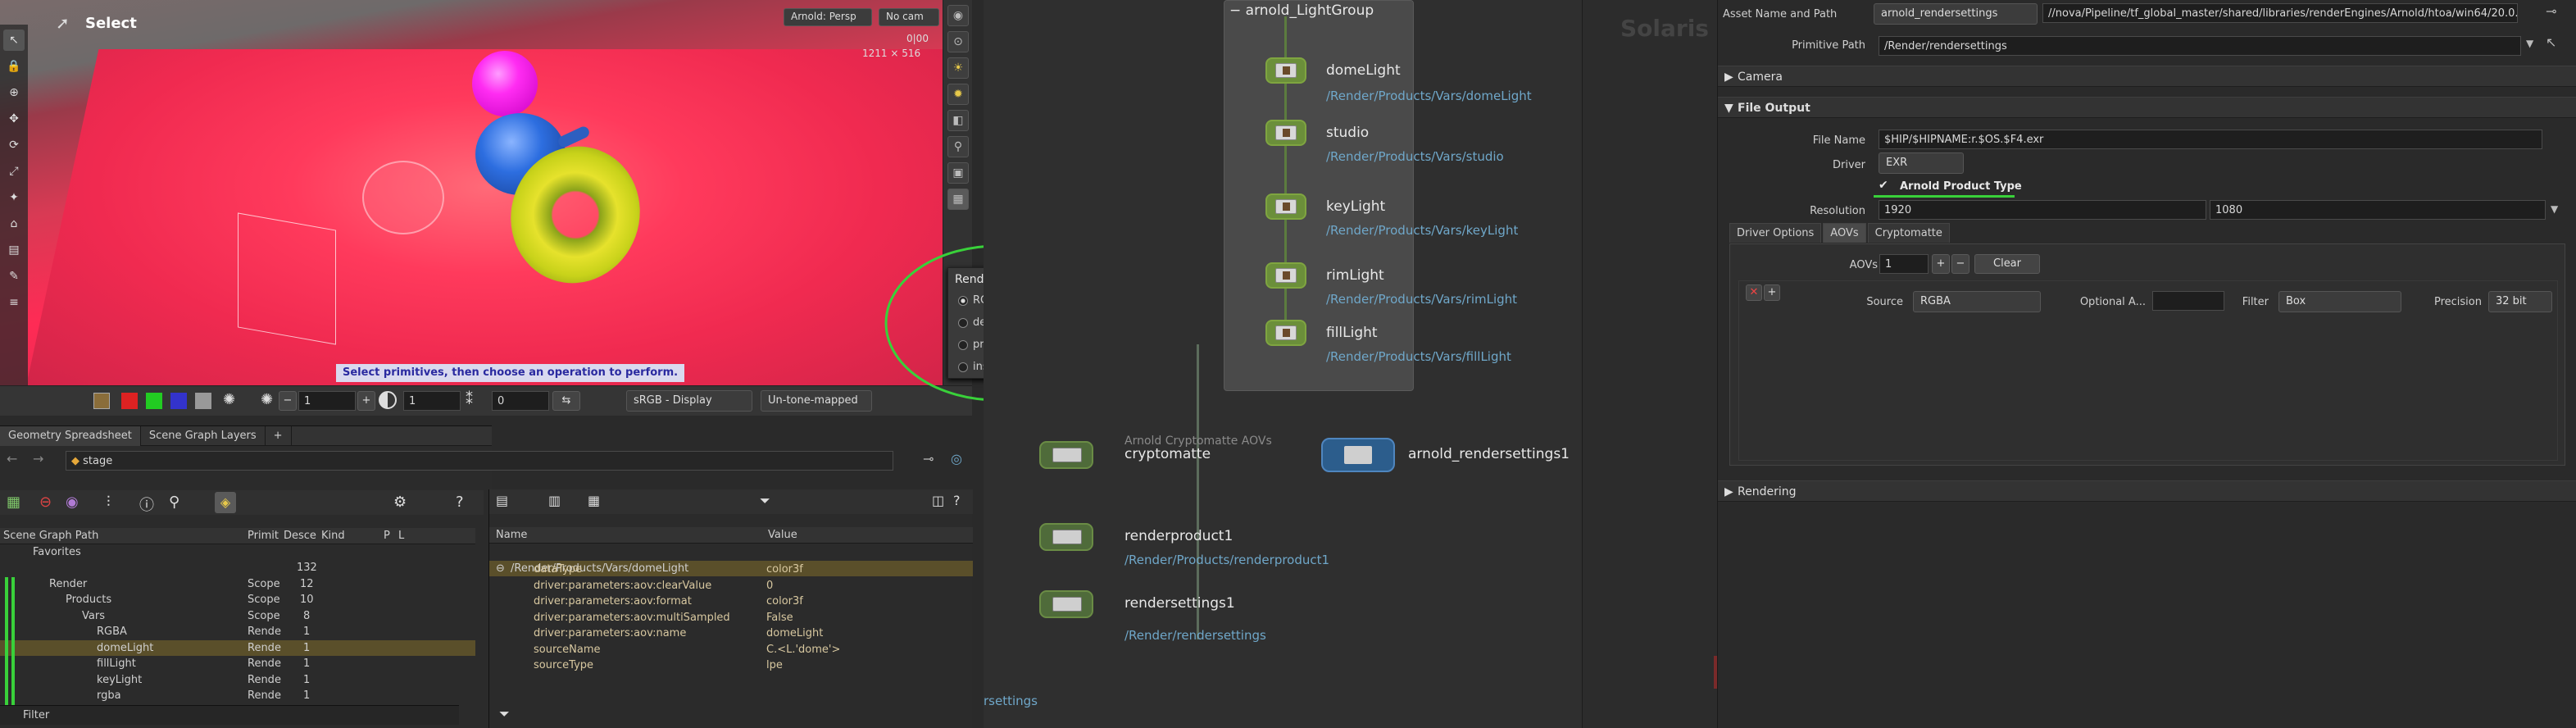 Image resolution: width=2576 pixels, height=728 pixels. What do you see at coordinates (14, 92) in the screenshot?
I see `handle-icon: ⊕` at bounding box center [14, 92].